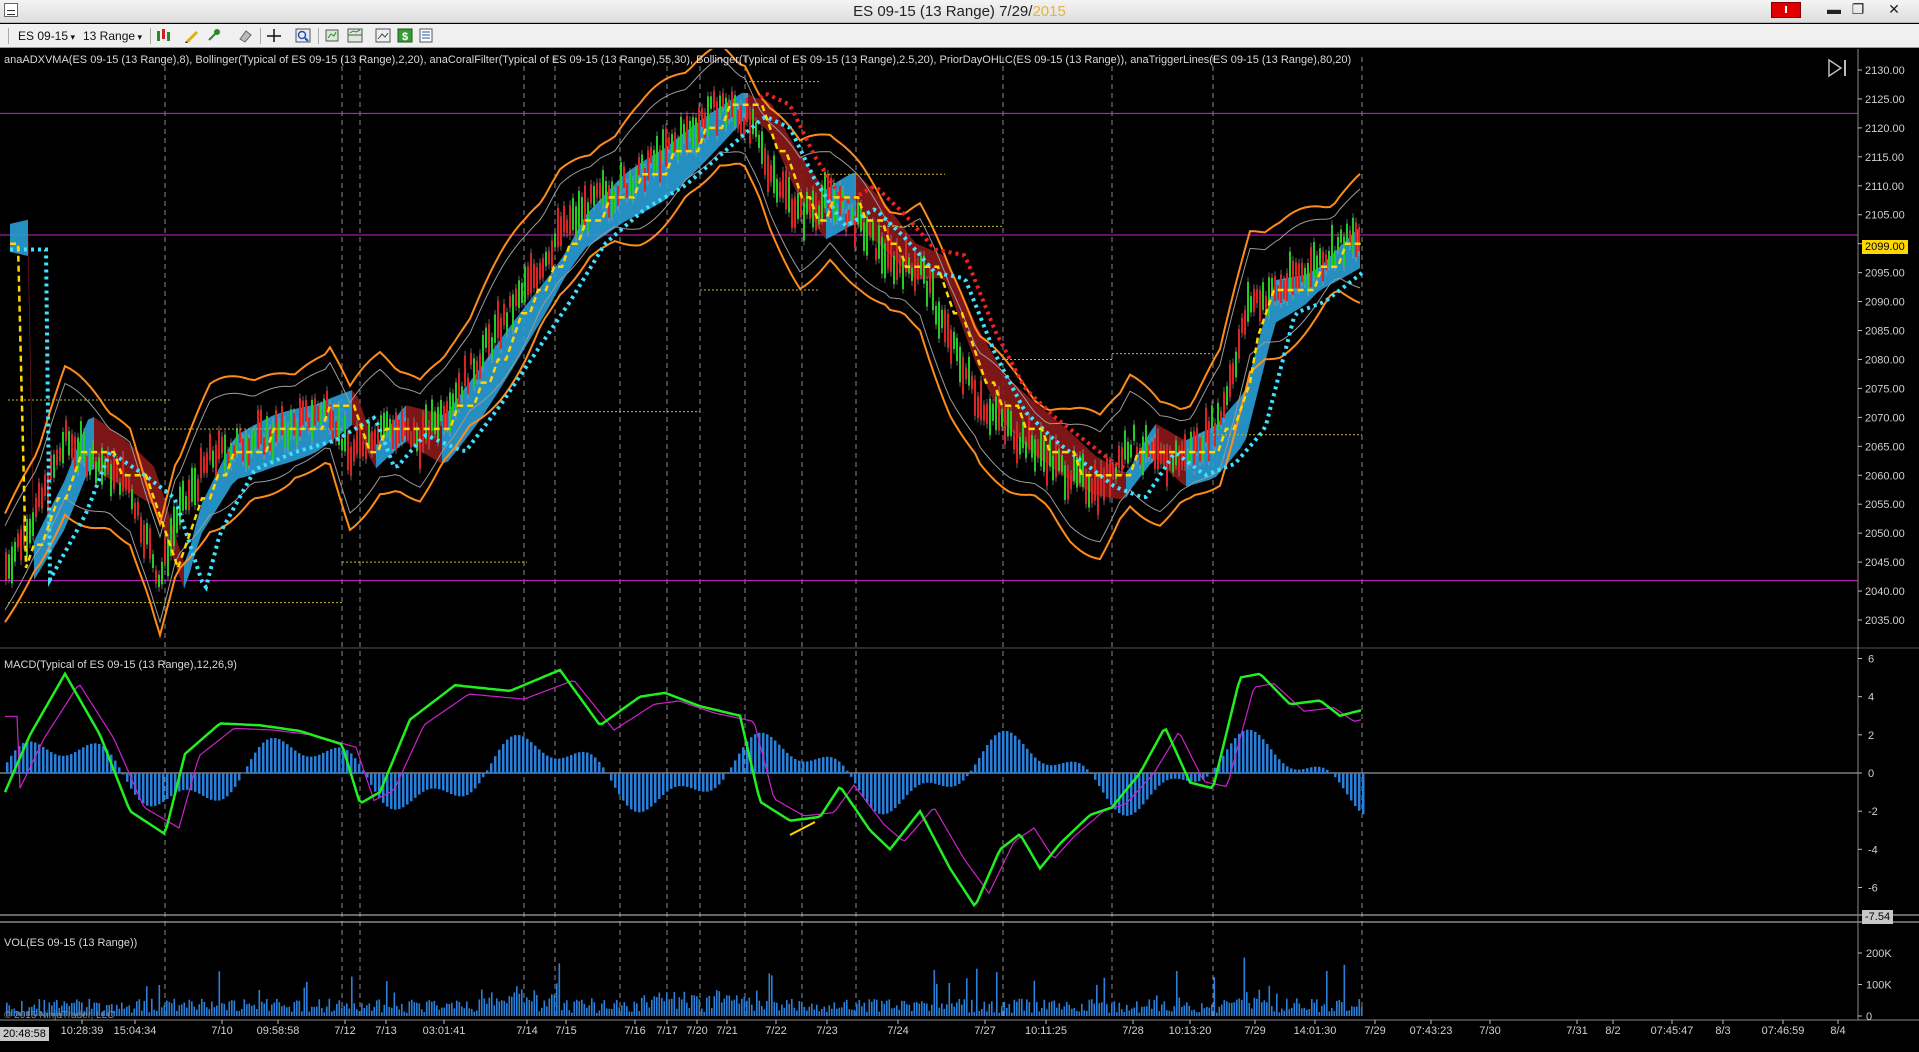 This screenshot has height=1052, width=1919. Describe the element at coordinates (1858, 10) in the screenshot. I see `restore-icon: ❐` at that location.